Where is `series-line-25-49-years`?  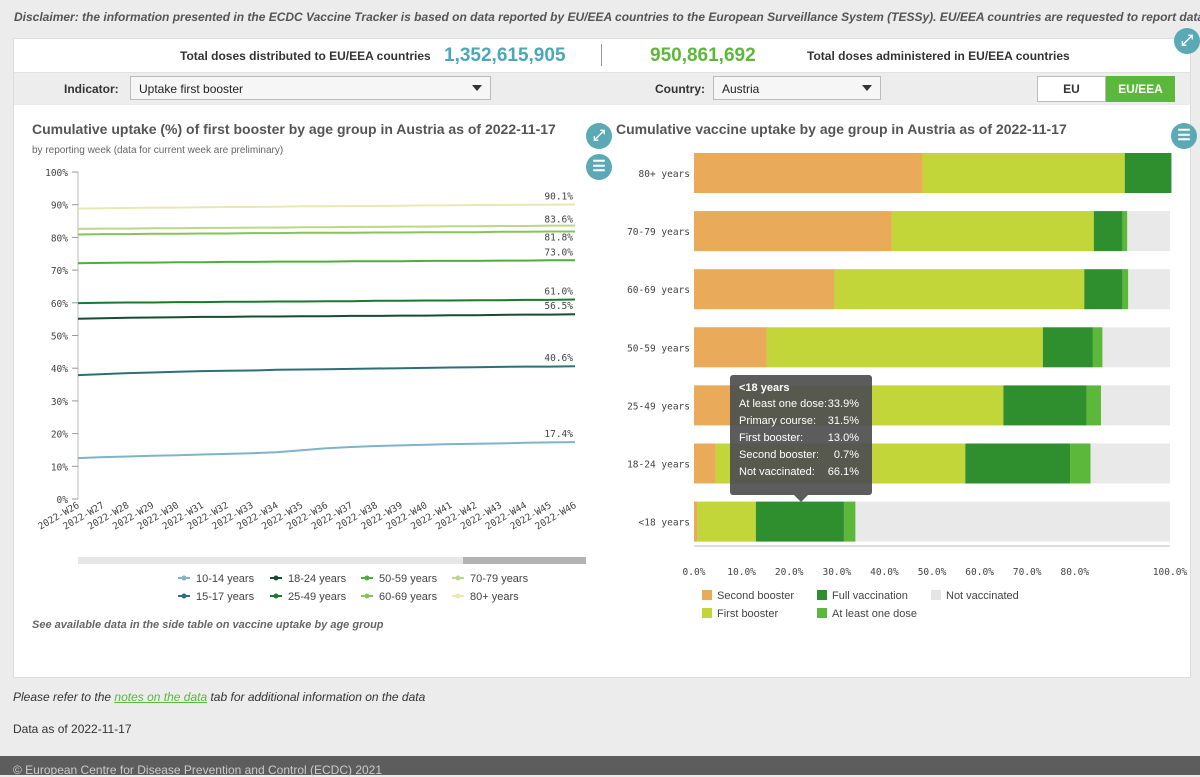 series-line-25-49-years is located at coordinates (326, 301).